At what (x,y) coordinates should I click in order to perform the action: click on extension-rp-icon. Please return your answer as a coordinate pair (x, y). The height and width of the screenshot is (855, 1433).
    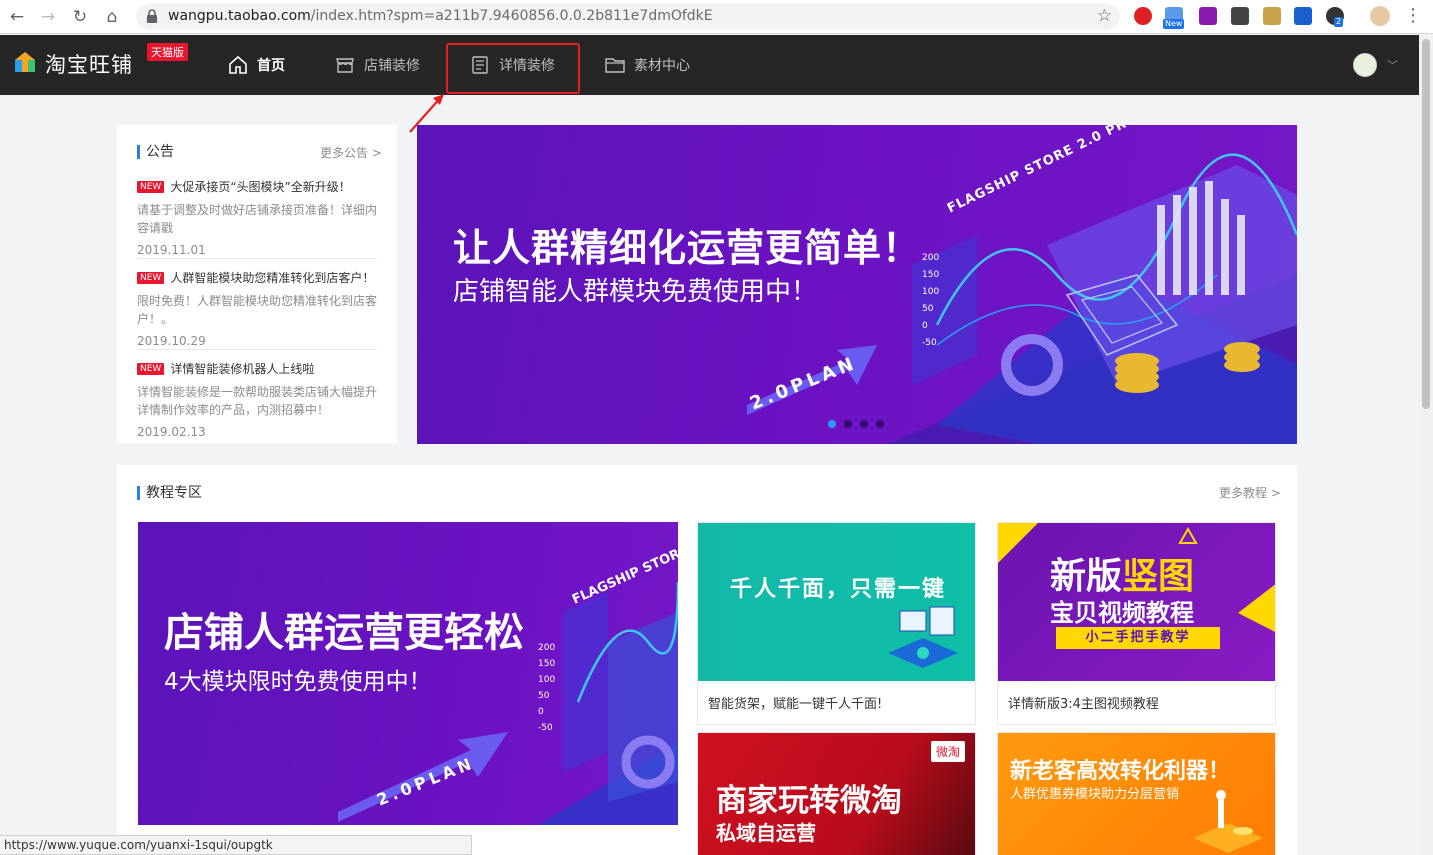
    Looking at the image, I should click on (1208, 16).